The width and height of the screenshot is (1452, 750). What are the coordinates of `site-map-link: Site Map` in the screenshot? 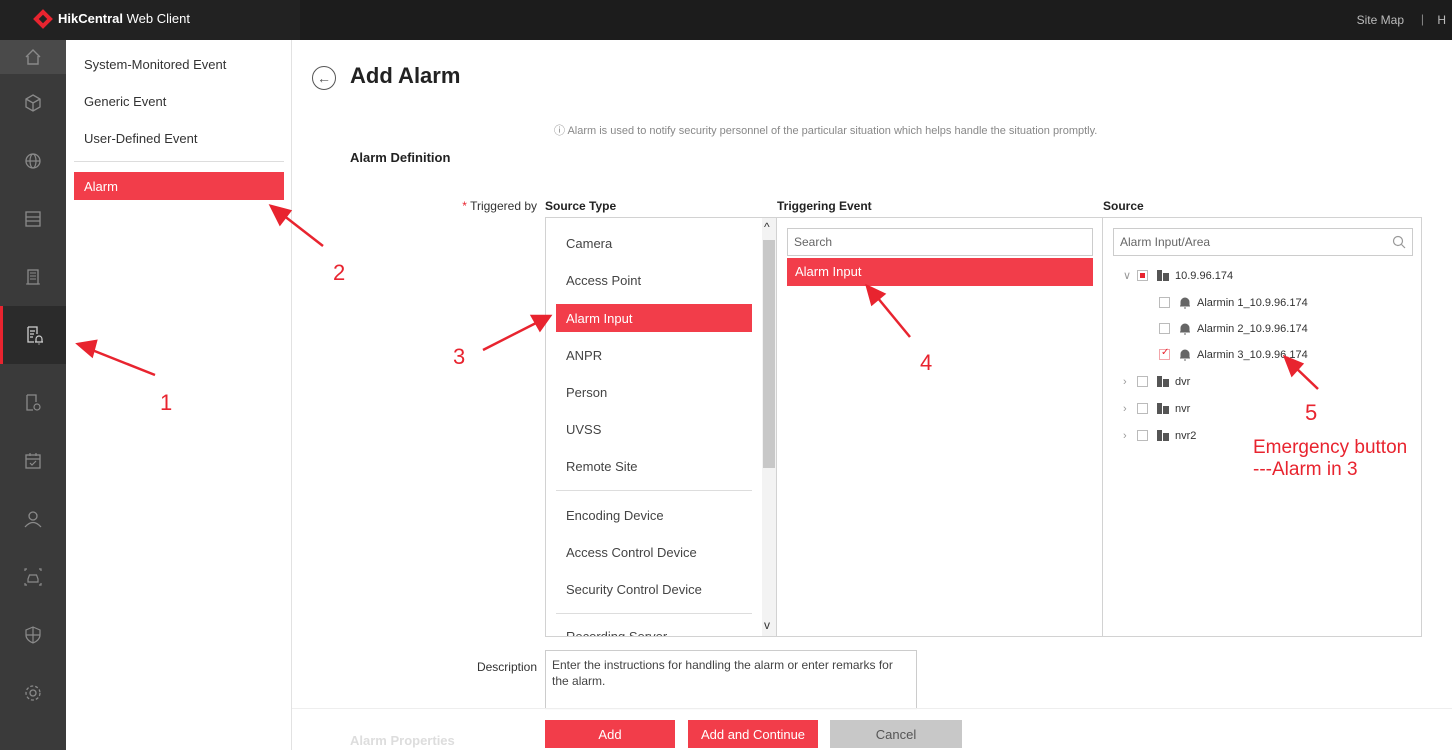 It's located at (1380, 20).